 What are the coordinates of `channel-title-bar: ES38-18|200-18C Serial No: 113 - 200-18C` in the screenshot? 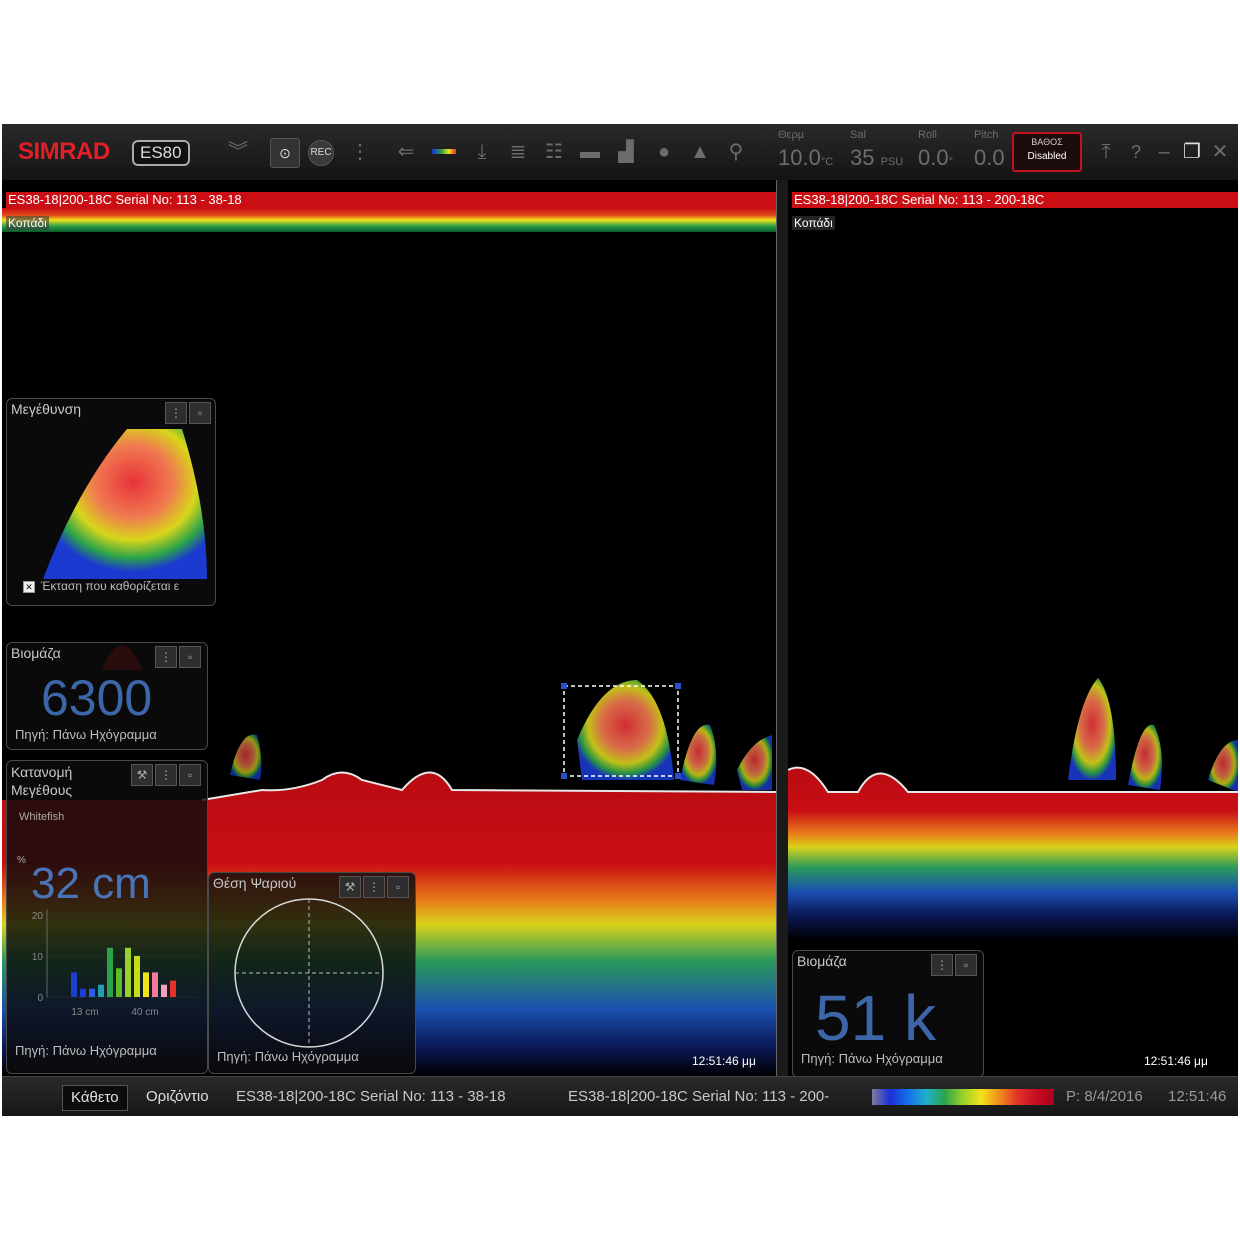 It's located at (1015, 200).